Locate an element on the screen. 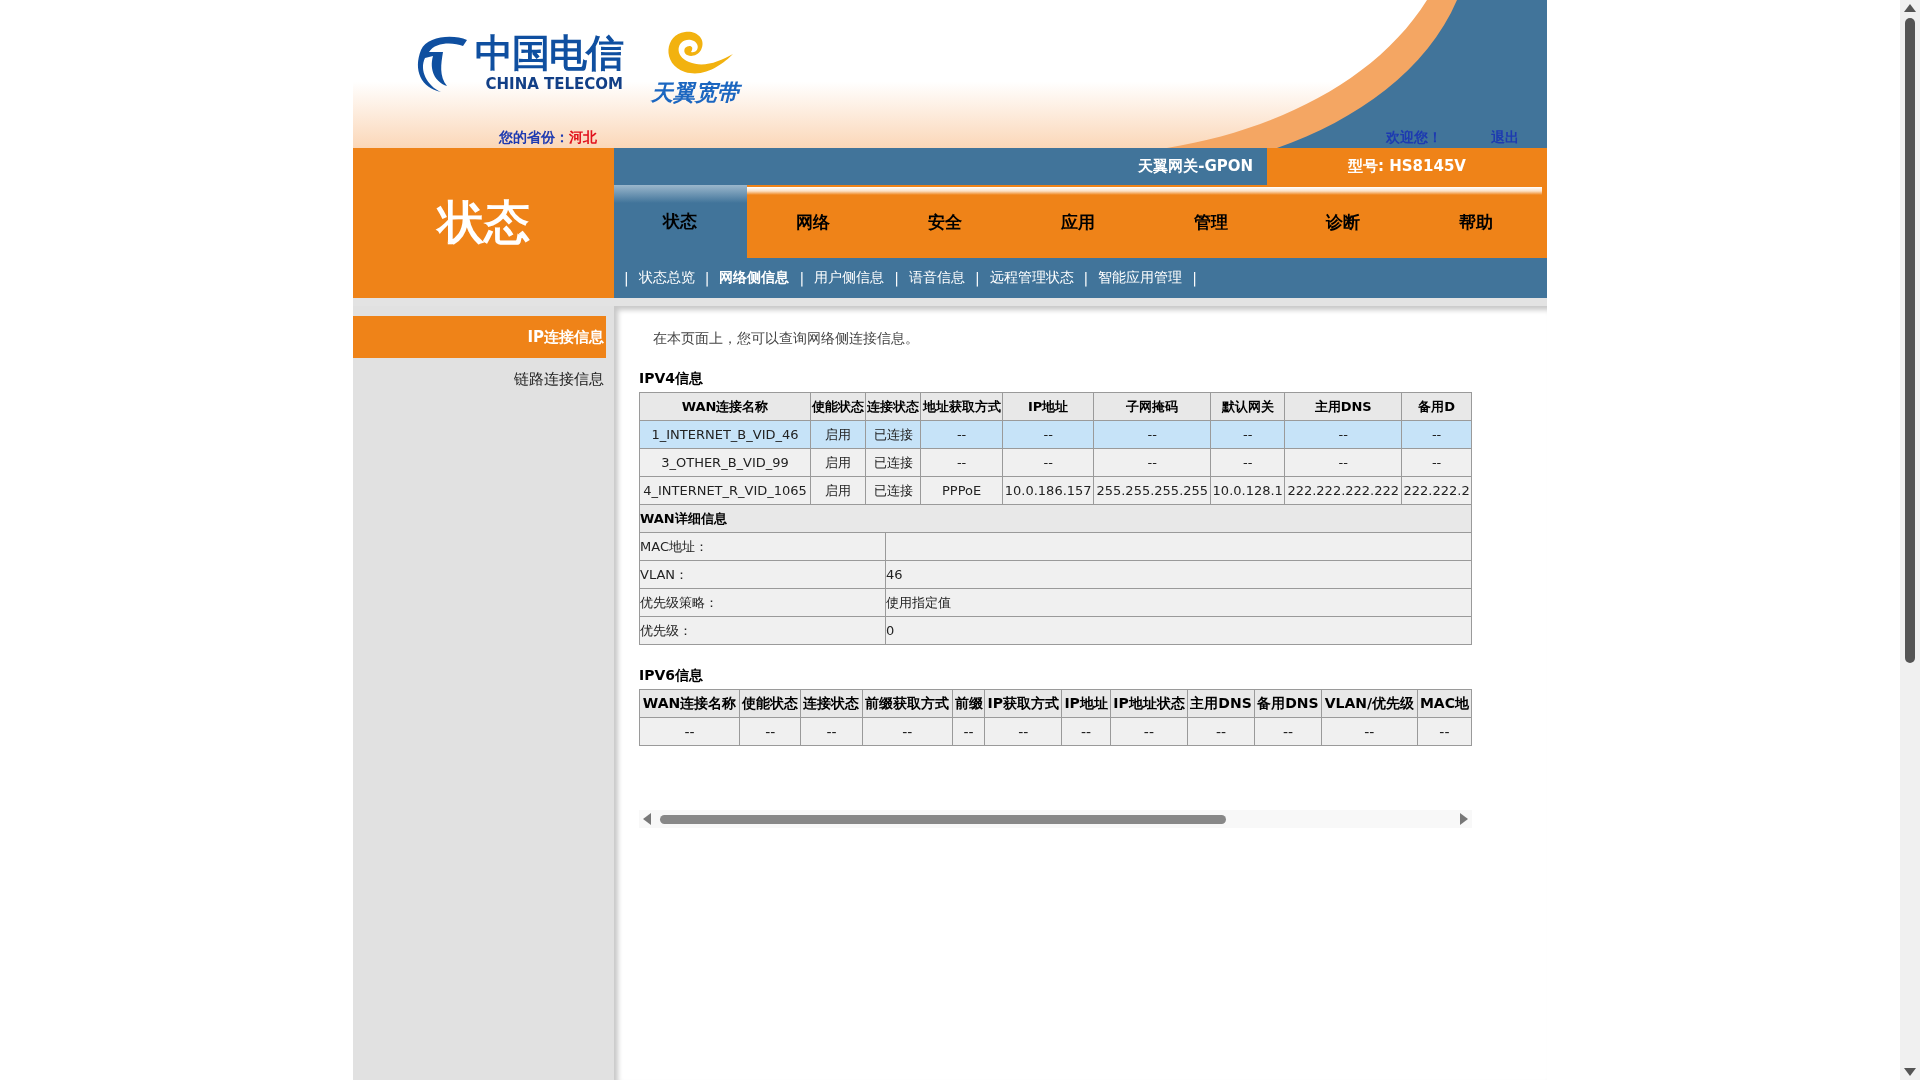  column-header: 前缀获取方式 is located at coordinates (907, 703).